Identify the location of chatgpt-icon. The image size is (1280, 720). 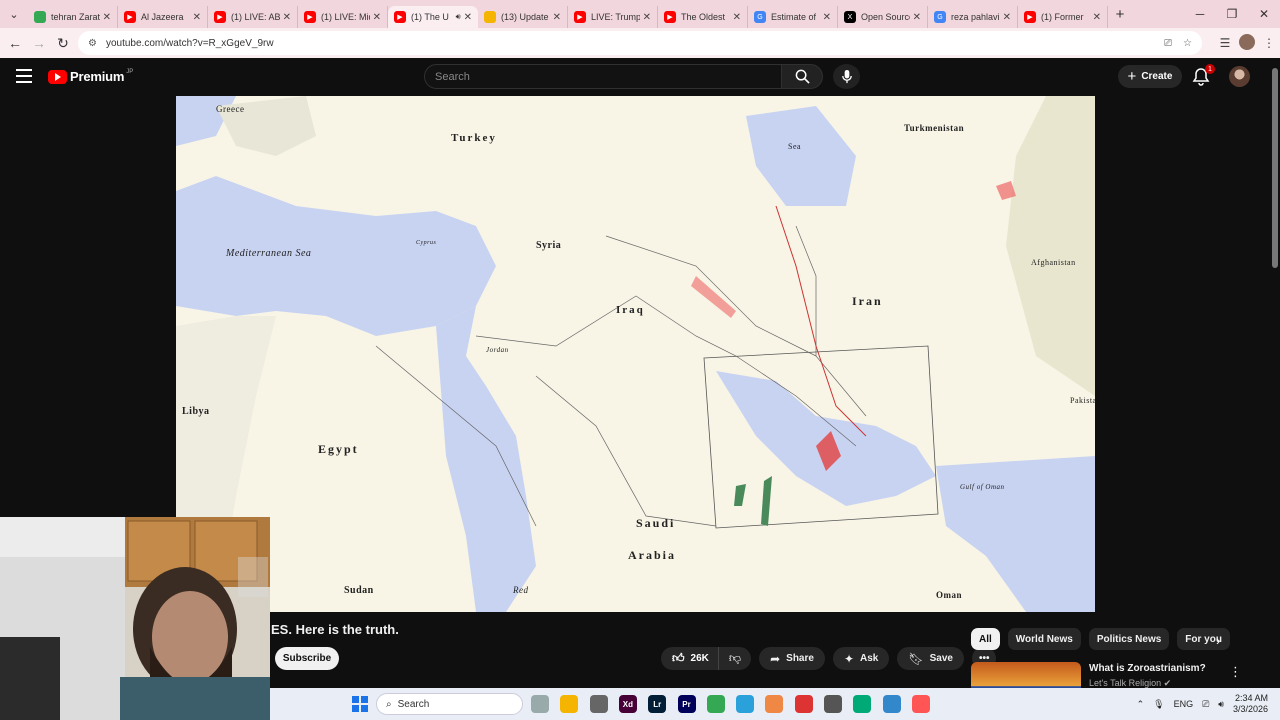
(833, 704).